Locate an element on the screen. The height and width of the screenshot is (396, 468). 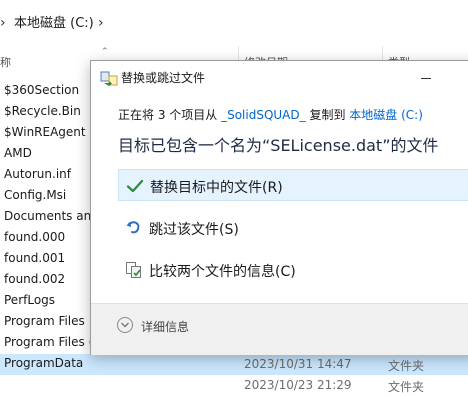
expand-chevron-icon is located at coordinates (125, 325).